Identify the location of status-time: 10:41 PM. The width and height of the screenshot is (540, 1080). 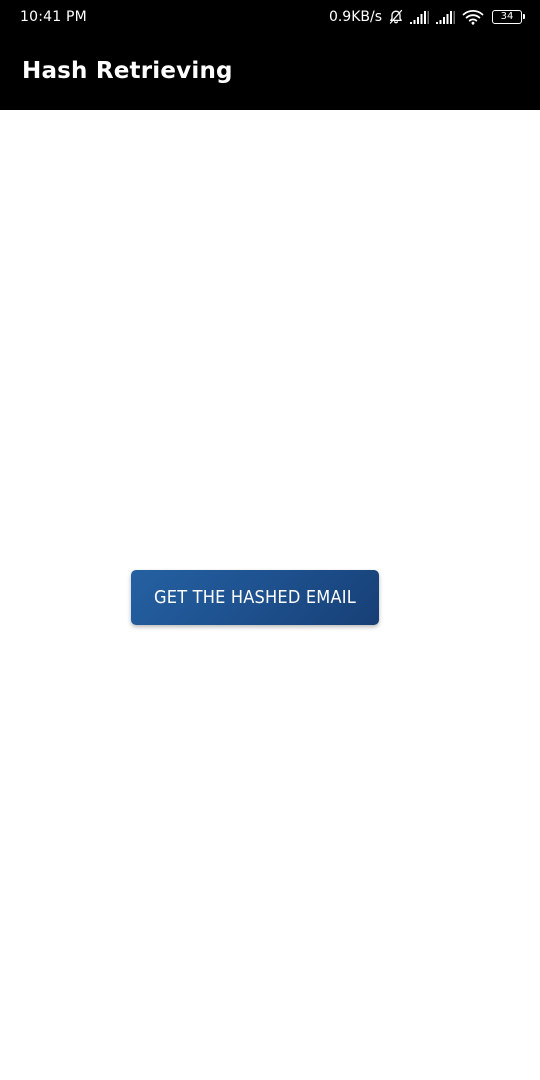
(53, 17).